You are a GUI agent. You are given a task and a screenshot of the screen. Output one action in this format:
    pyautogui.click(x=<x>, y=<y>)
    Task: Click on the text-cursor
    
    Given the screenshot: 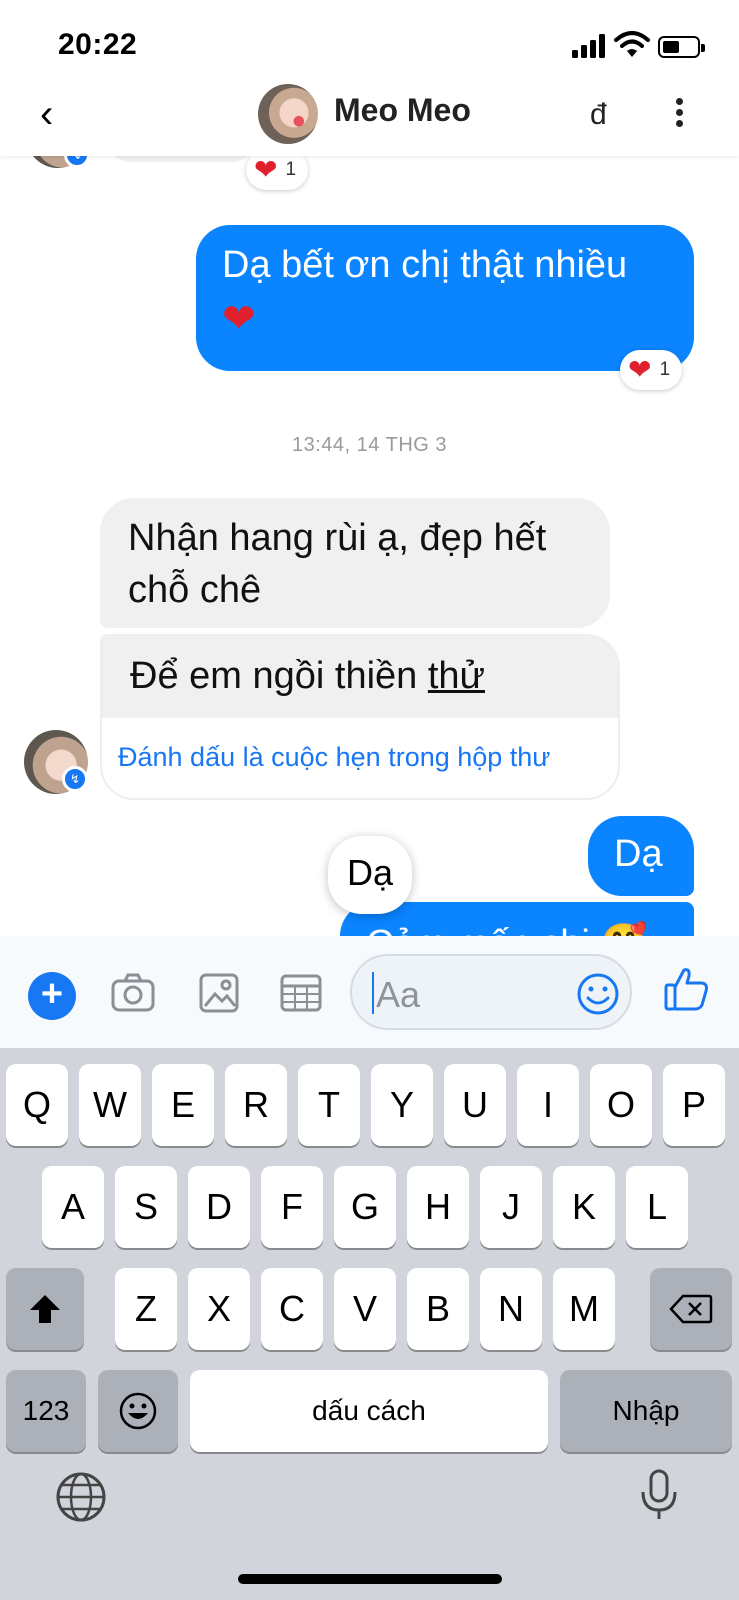 What is the action you would take?
    pyautogui.click(x=373, y=993)
    